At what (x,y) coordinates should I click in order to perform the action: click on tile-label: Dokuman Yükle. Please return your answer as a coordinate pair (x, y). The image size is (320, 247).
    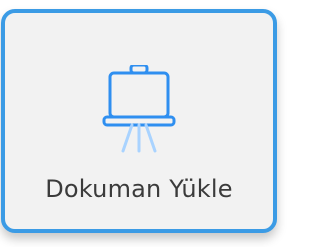
    Looking at the image, I should click on (139, 189).